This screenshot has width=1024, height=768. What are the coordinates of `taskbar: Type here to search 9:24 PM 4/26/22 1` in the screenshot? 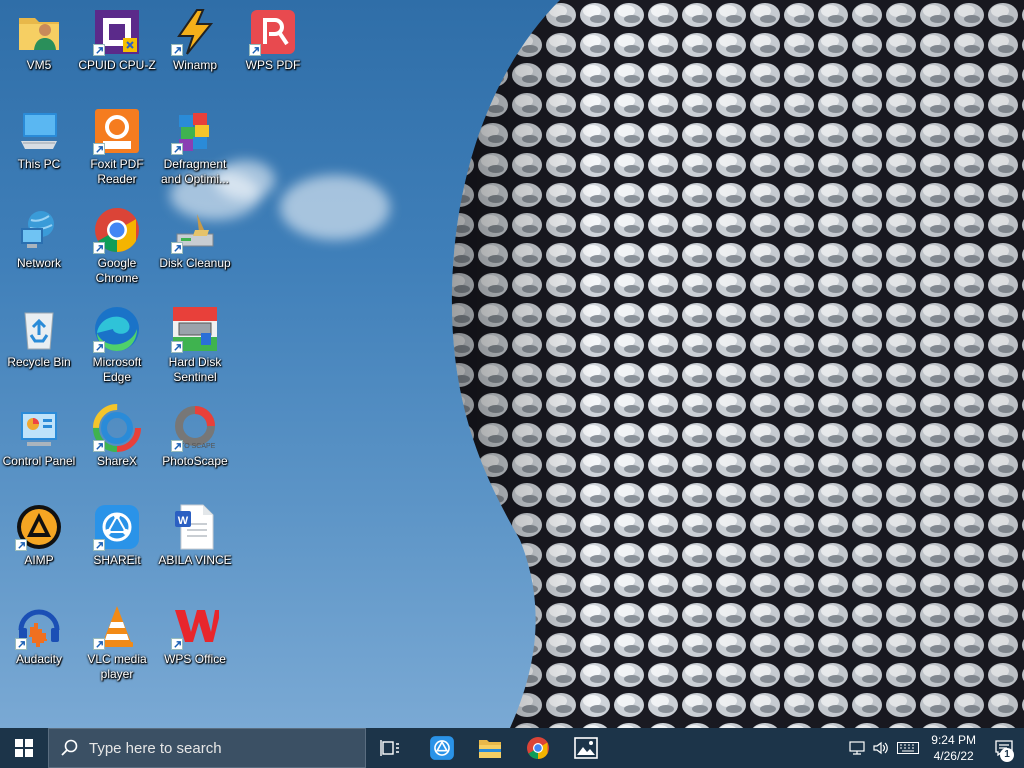 It's located at (512, 748).